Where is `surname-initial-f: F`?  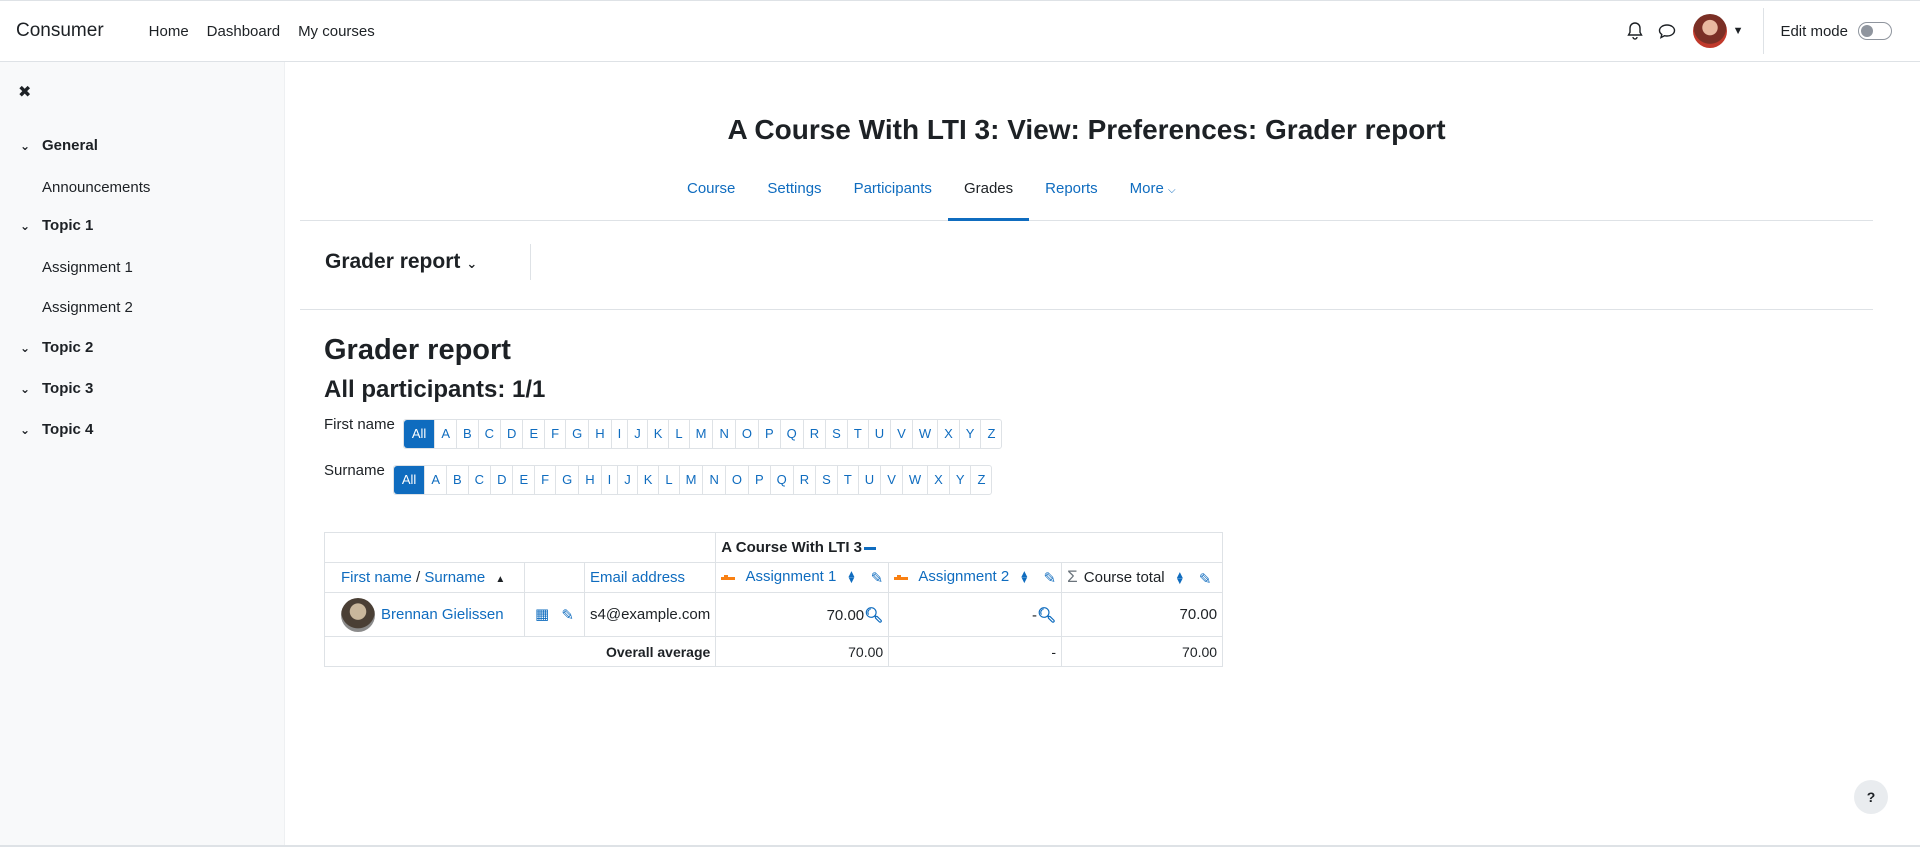
surname-initial-f: F is located at coordinates (546, 480).